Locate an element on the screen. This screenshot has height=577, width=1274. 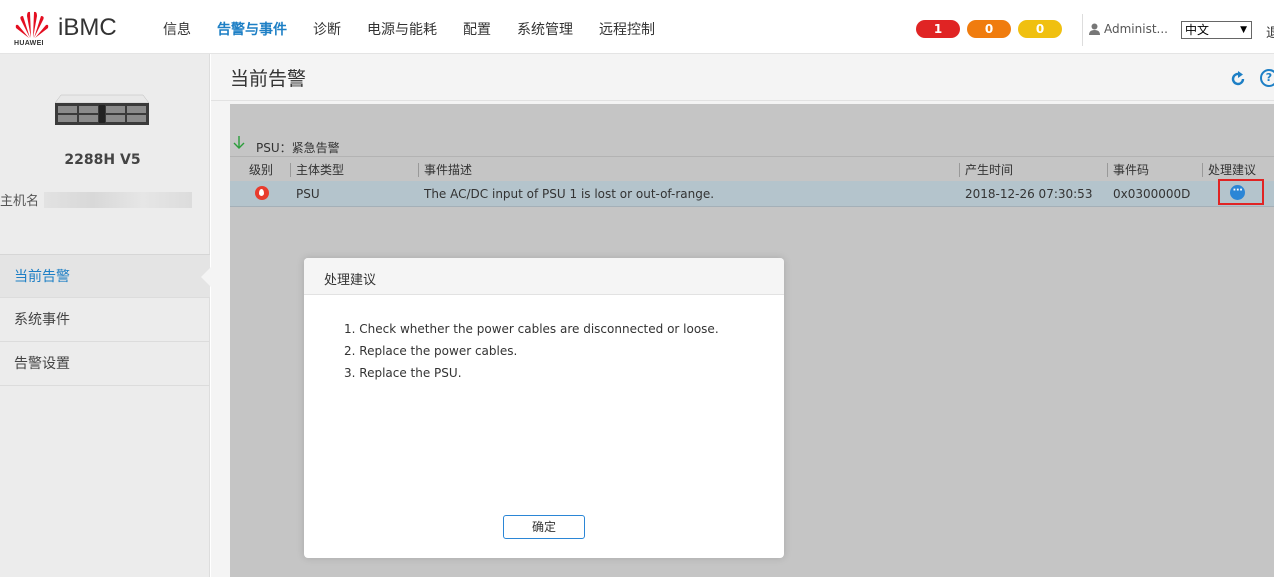
nav-item-diagnostics: 诊断 is located at coordinates (327, 27).